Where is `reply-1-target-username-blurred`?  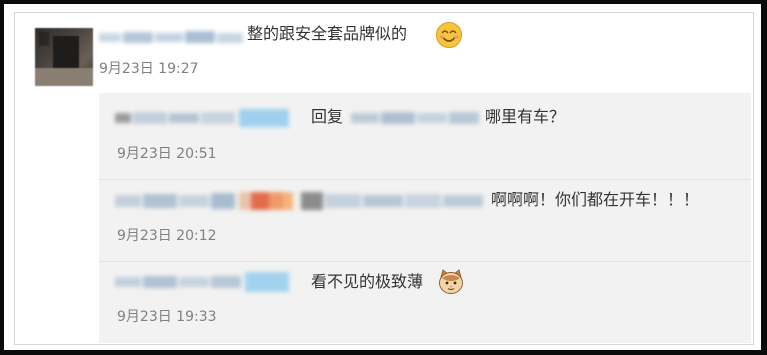 reply-1-target-username-blurred is located at coordinates (416, 118).